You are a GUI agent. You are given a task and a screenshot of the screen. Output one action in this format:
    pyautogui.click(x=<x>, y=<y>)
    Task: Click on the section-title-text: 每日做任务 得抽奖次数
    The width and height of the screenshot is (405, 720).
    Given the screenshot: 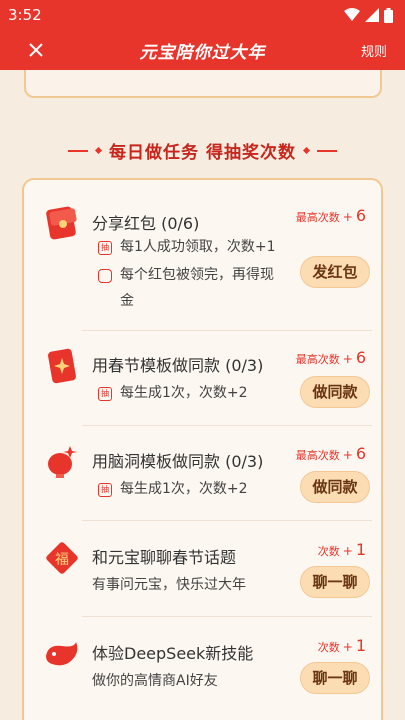 What is the action you would take?
    pyautogui.click(x=202, y=153)
    